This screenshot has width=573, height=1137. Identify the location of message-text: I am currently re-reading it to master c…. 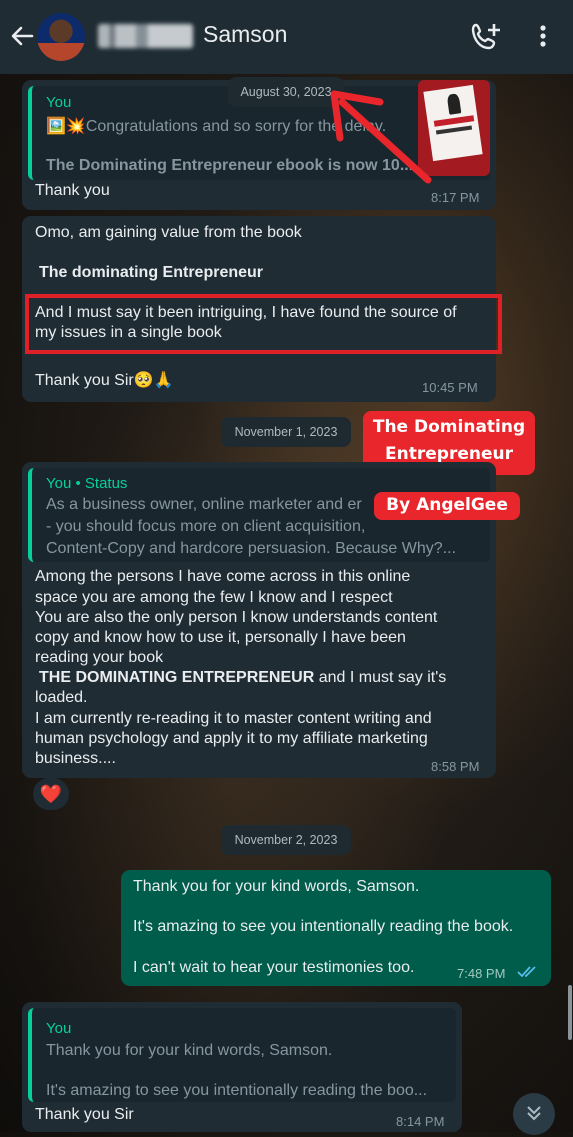
(233, 718).